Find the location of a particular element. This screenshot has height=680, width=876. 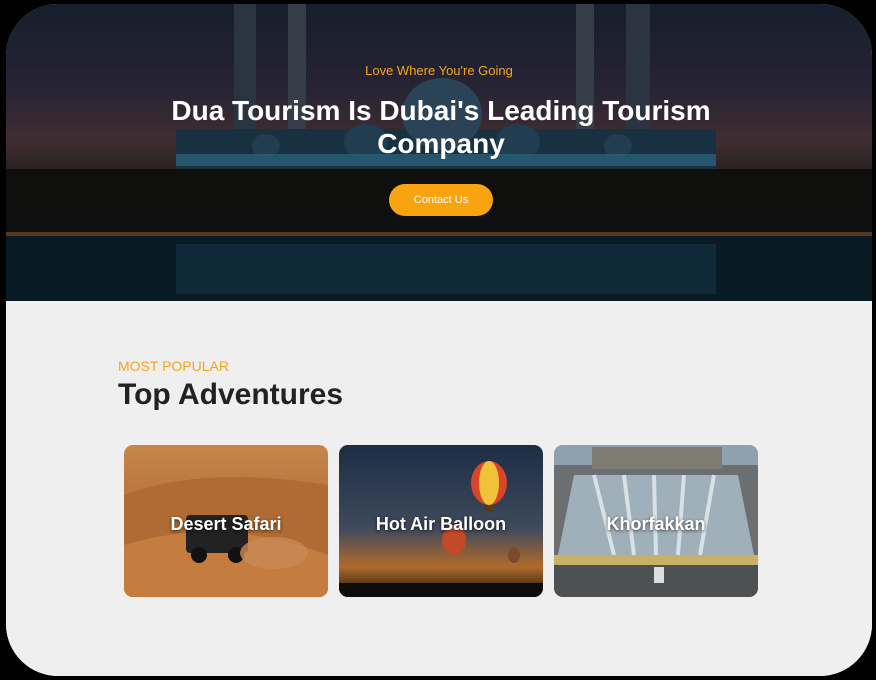

card-desert-safari: Desert Safari is located at coordinates (226, 521).